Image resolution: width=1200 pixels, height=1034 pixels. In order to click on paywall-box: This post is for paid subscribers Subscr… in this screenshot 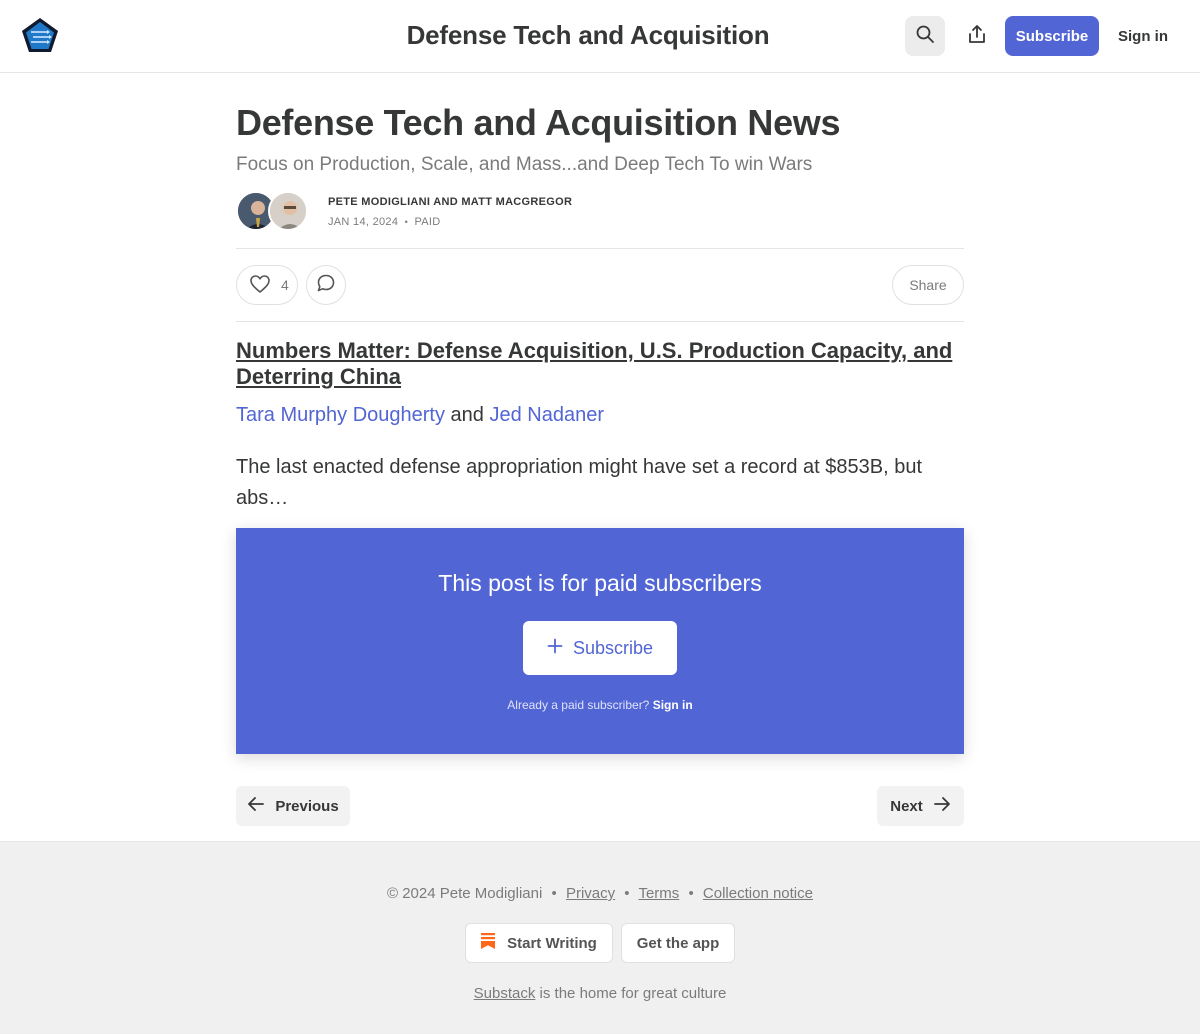, I will do `click(600, 641)`.